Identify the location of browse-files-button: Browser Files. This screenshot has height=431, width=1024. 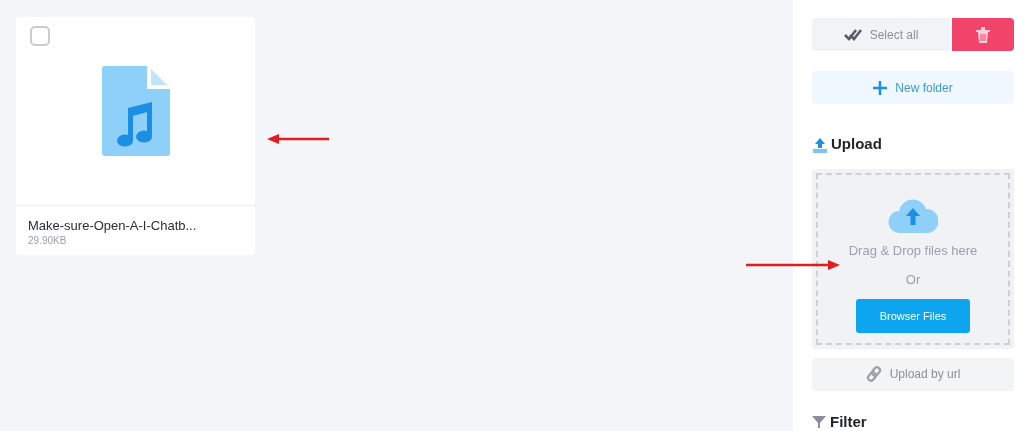
(913, 315).